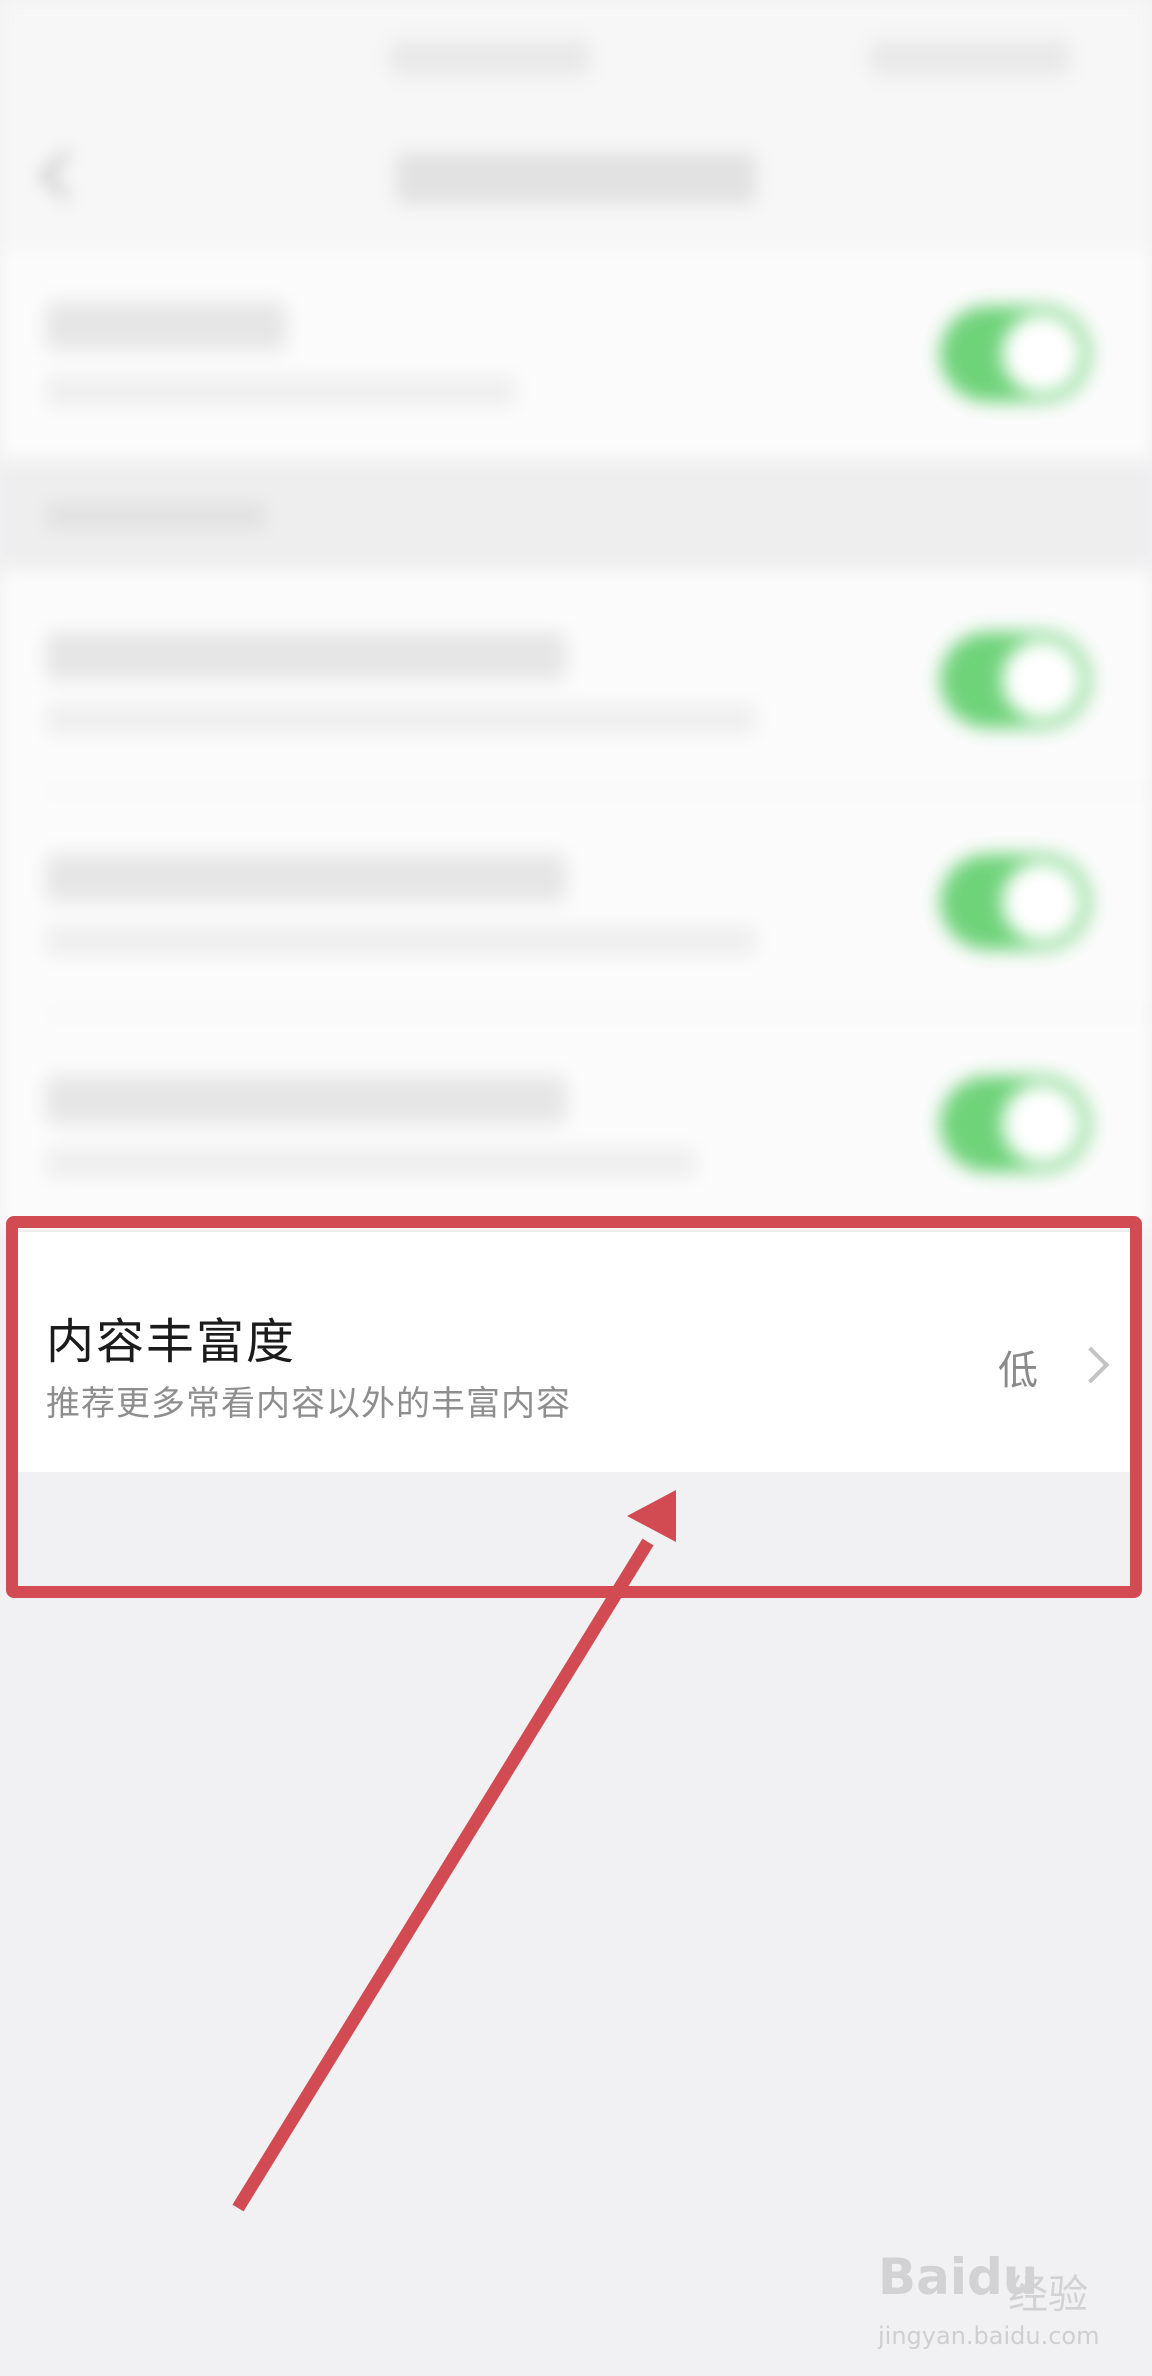 The image size is (1152, 2376). What do you see at coordinates (443, 1875) in the screenshot?
I see `arrow-shaft` at bounding box center [443, 1875].